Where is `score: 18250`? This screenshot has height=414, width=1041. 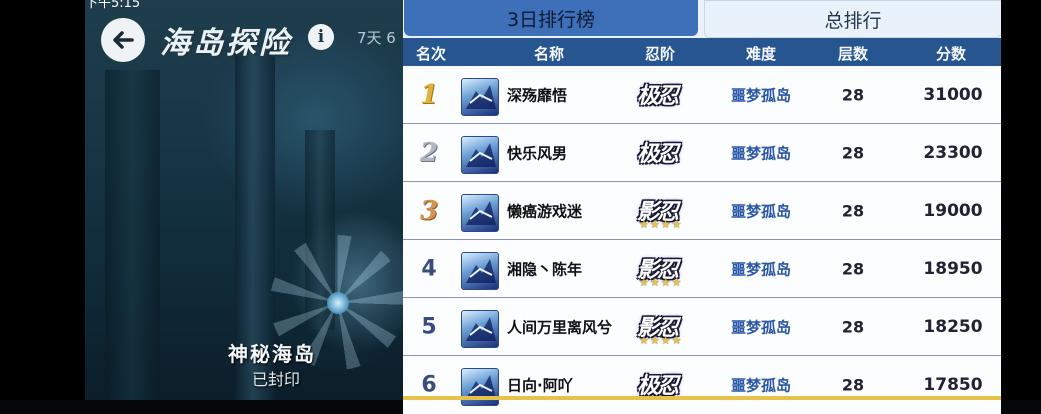
score: 18250 is located at coordinates (953, 326).